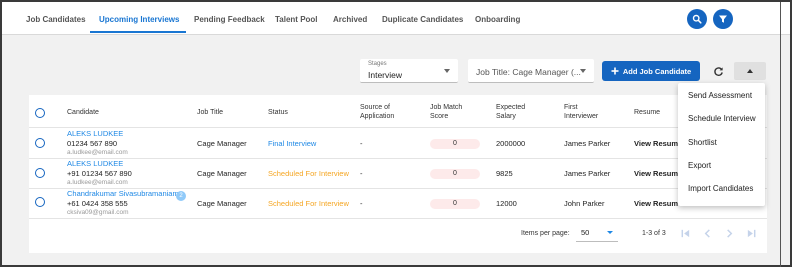 This screenshot has height=267, width=792. I want to click on tab-talent-pool: Talent Pool, so click(296, 19).